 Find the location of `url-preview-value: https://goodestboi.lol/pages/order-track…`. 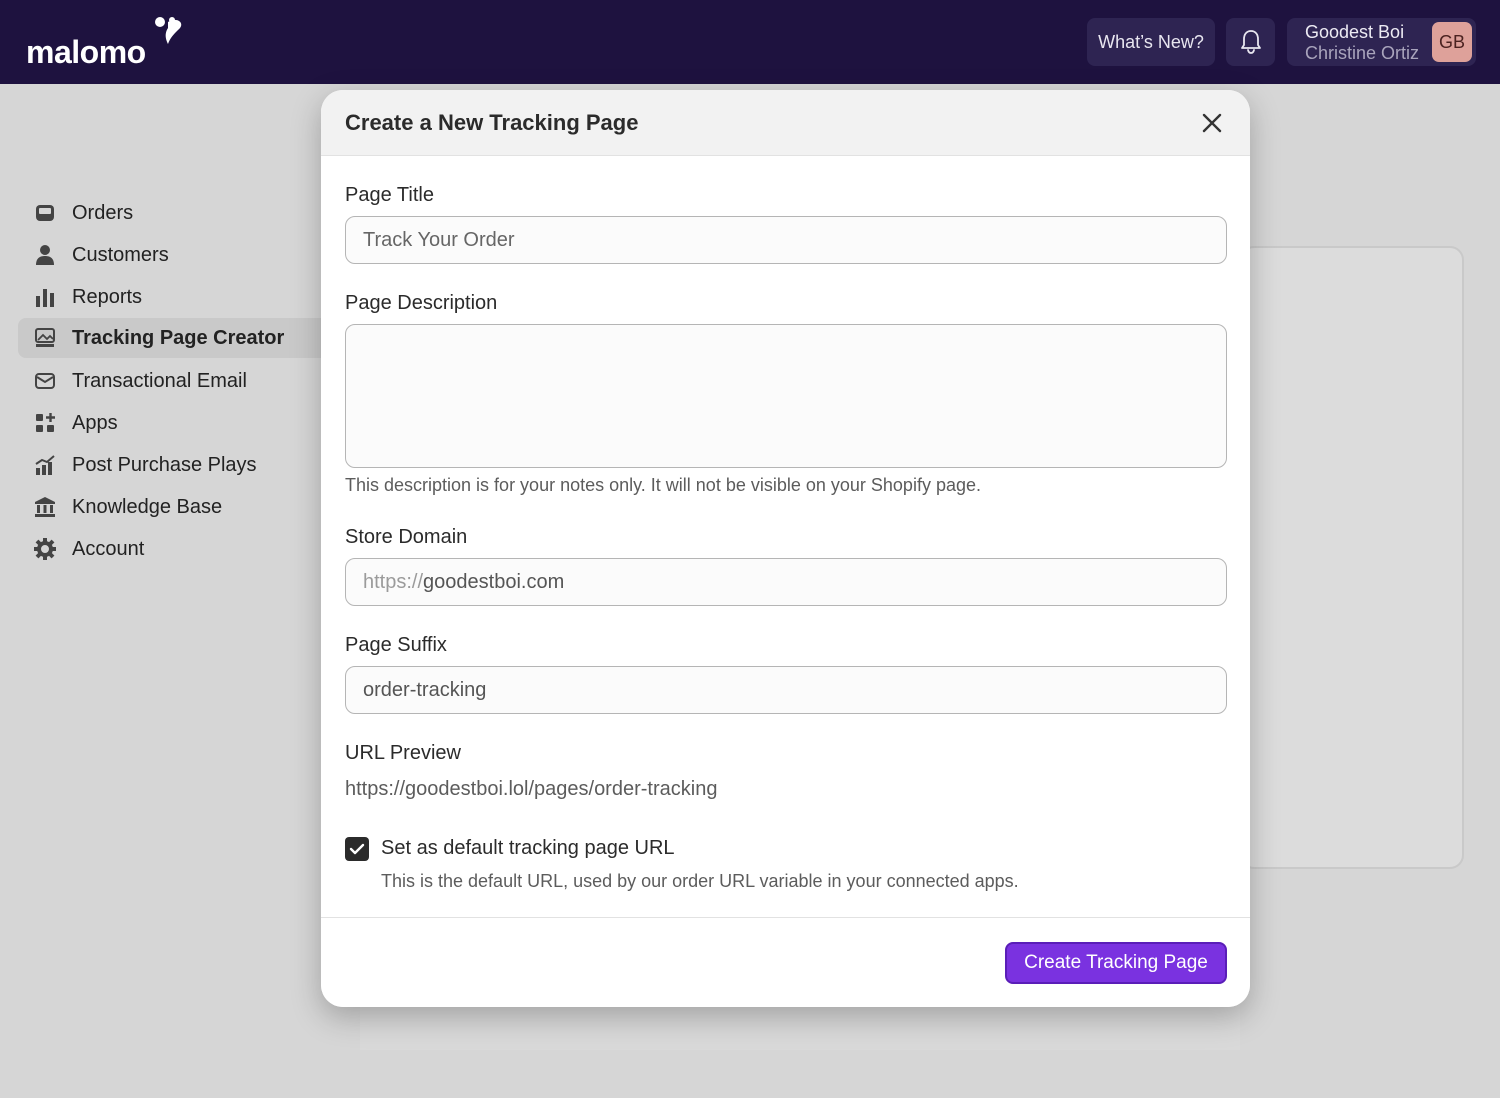

url-preview-value: https://goodestboi.lol/pages/order-track… is located at coordinates (531, 789).